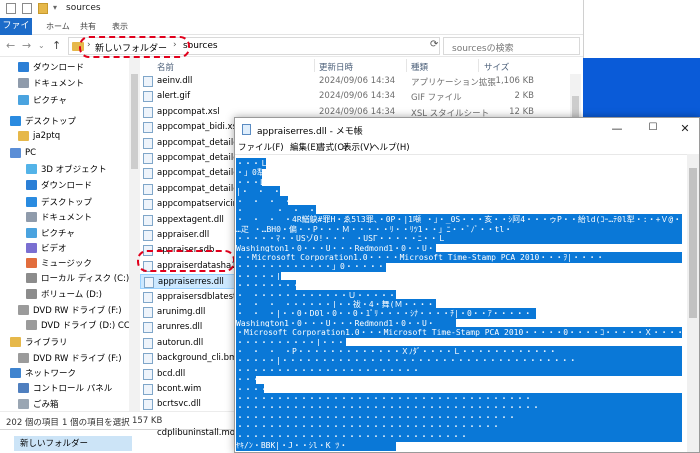 Image resolution: width=700 pixels, height=453 pixels. Describe the element at coordinates (685, 128) in the screenshot. I see `close-icon: ✕` at that location.